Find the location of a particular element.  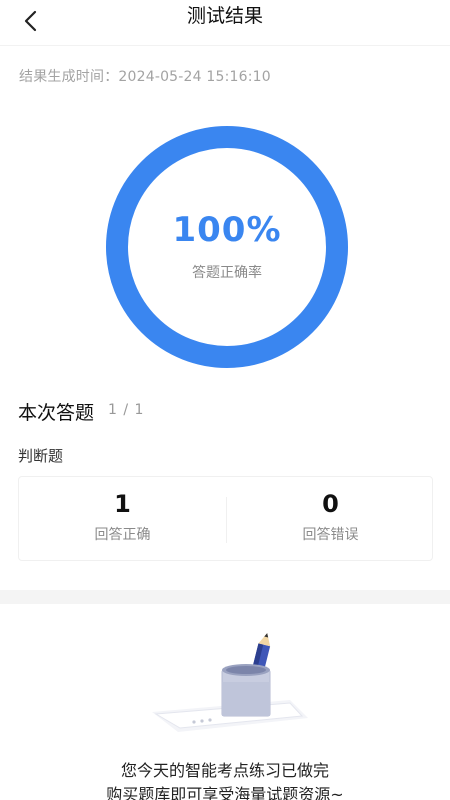

wrong-label: 回答错误 is located at coordinates (330, 535).